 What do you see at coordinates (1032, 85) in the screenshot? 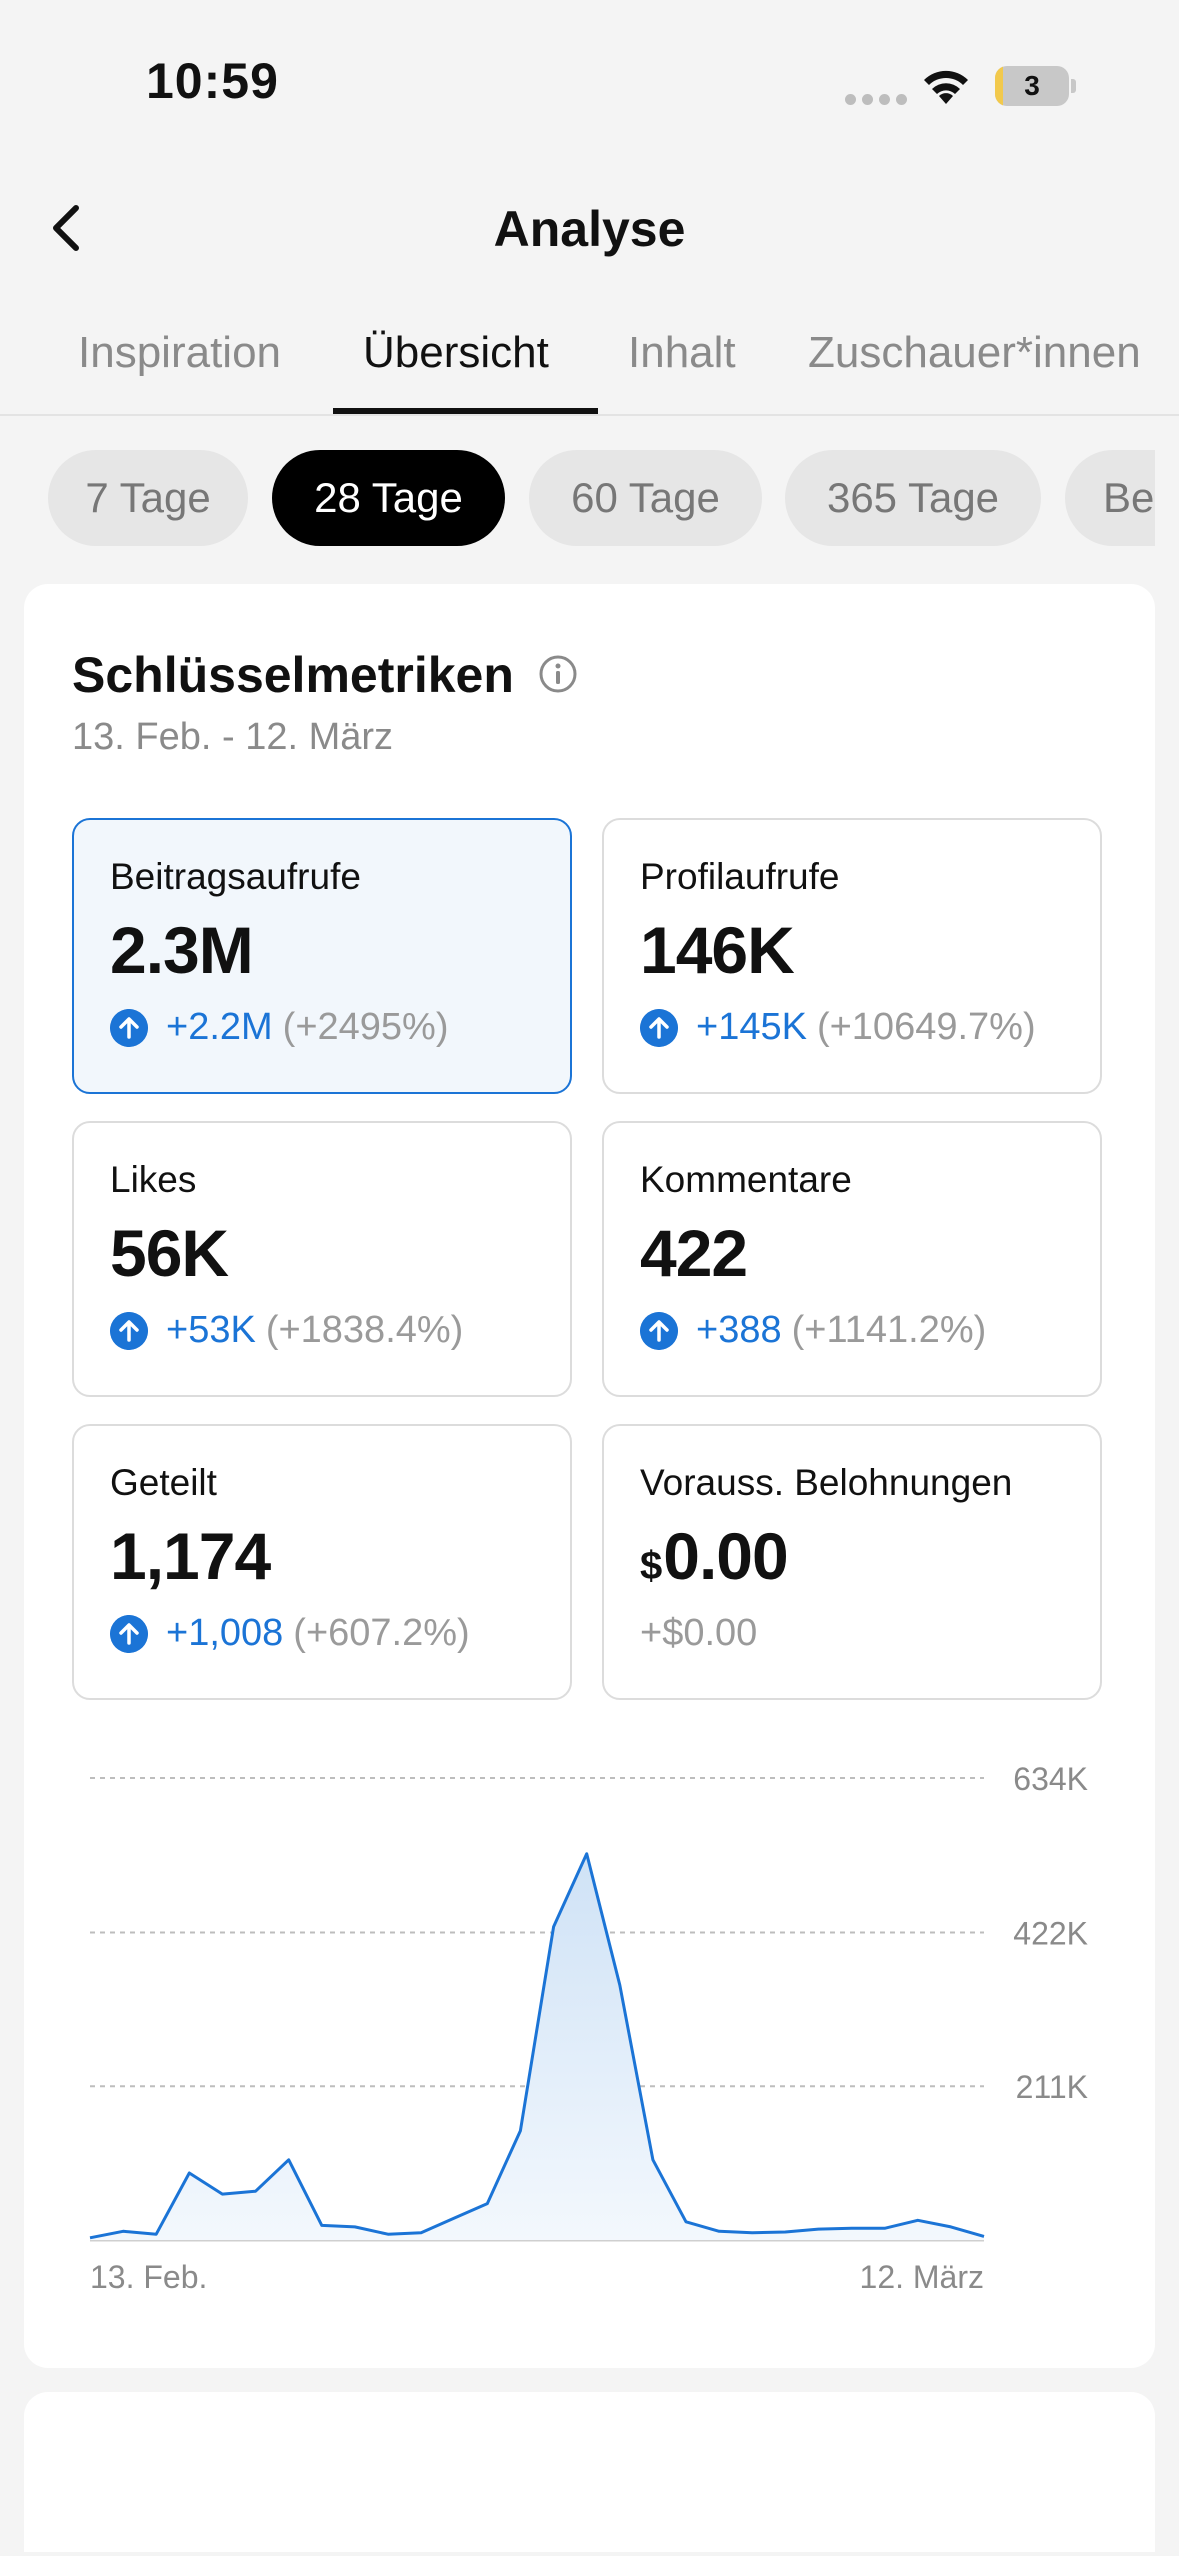
I see `battery-level: 3` at bounding box center [1032, 85].